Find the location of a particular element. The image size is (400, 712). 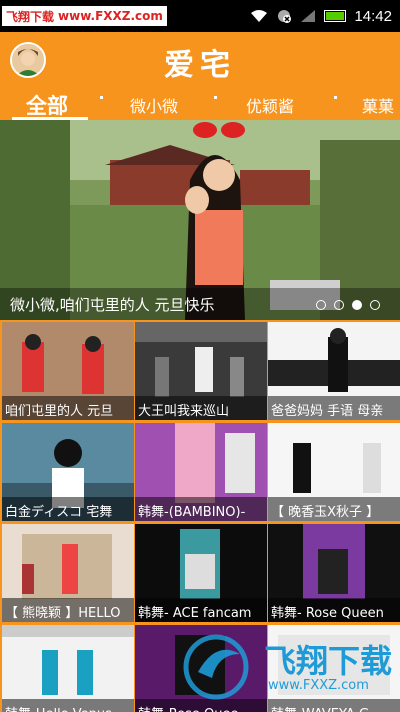

tab-all: 全部 is located at coordinates (47, 105).